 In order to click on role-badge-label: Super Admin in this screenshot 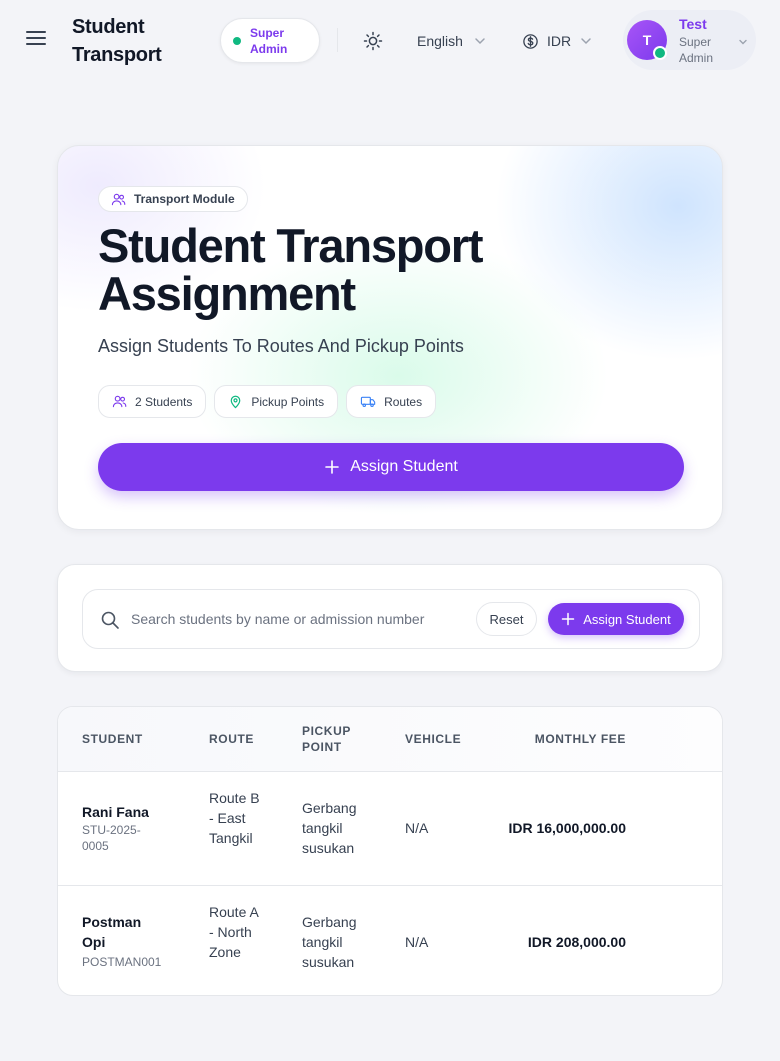, I will do `click(269, 41)`.